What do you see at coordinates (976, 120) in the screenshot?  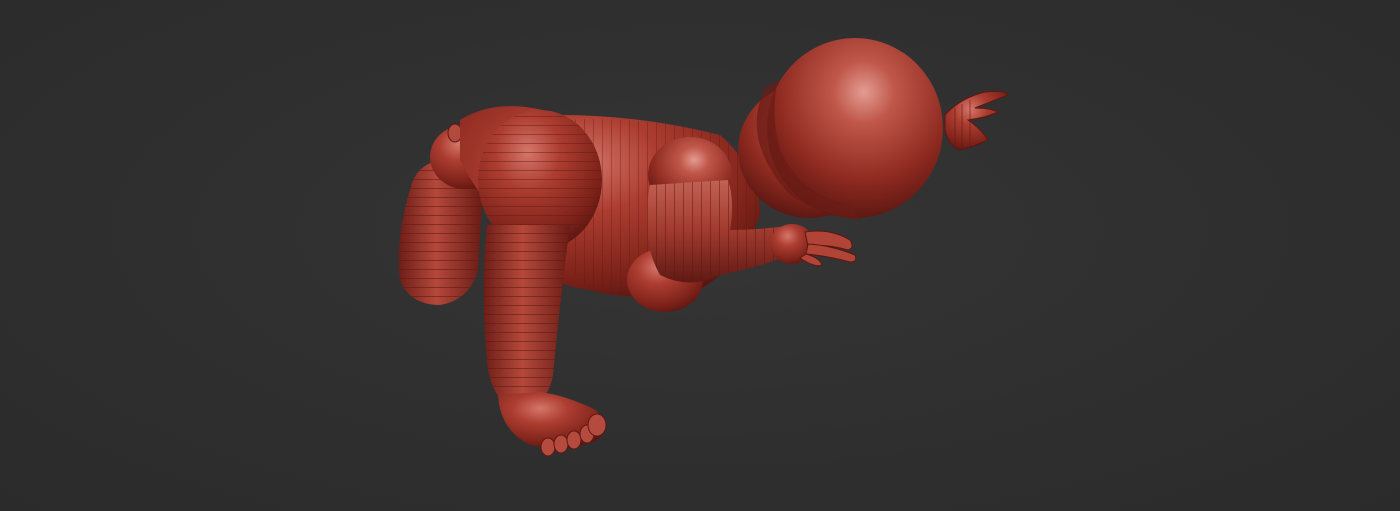 I see `raised-hand` at bounding box center [976, 120].